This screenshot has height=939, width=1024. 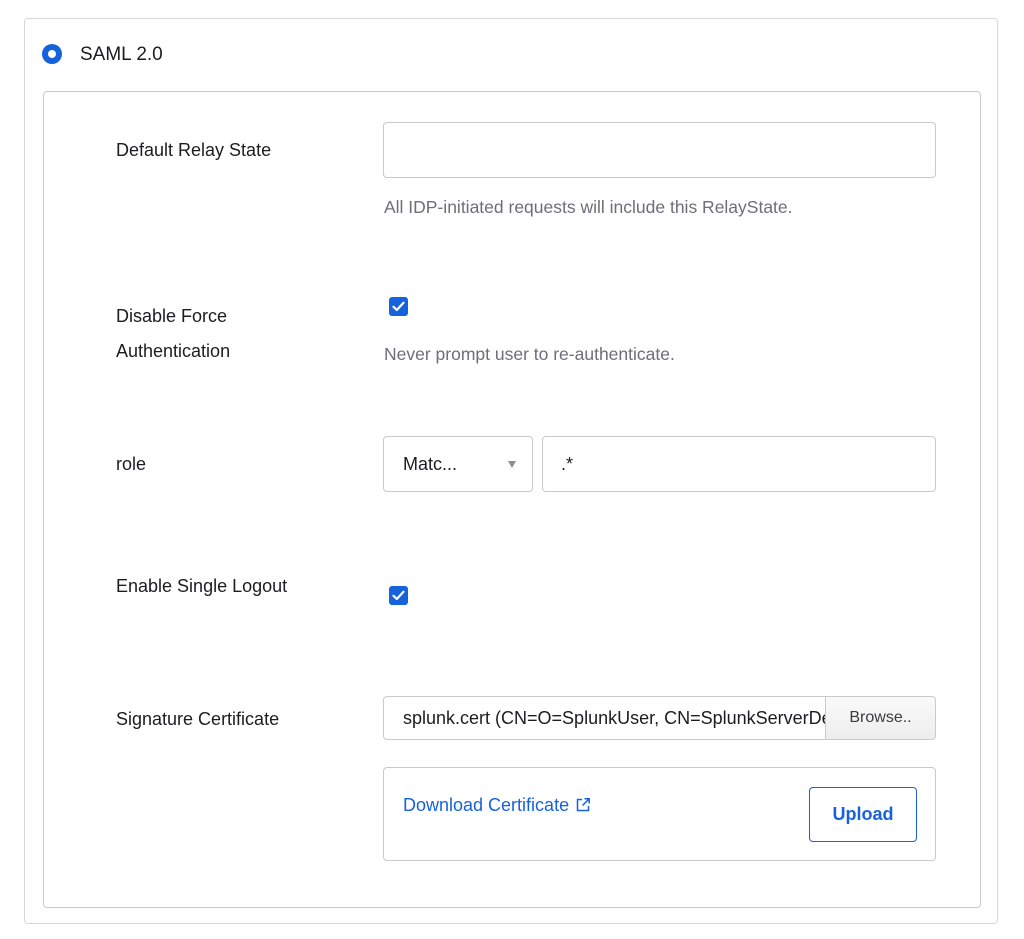 What do you see at coordinates (739, 464) in the screenshot?
I see `role-pattern-input` at bounding box center [739, 464].